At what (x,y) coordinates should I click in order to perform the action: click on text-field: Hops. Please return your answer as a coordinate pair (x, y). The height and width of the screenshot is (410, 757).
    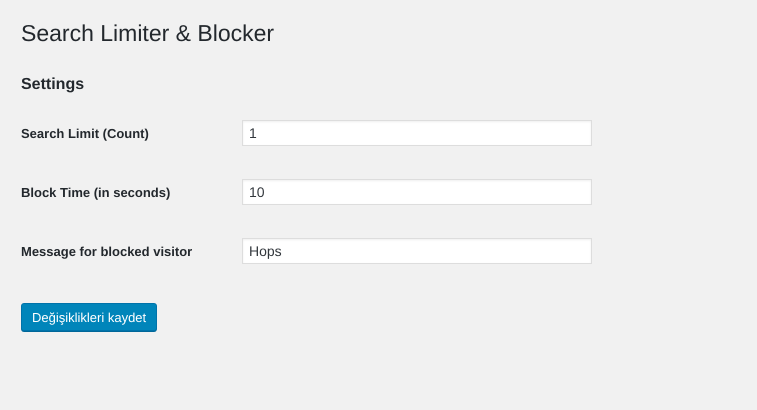
    Looking at the image, I should click on (417, 251).